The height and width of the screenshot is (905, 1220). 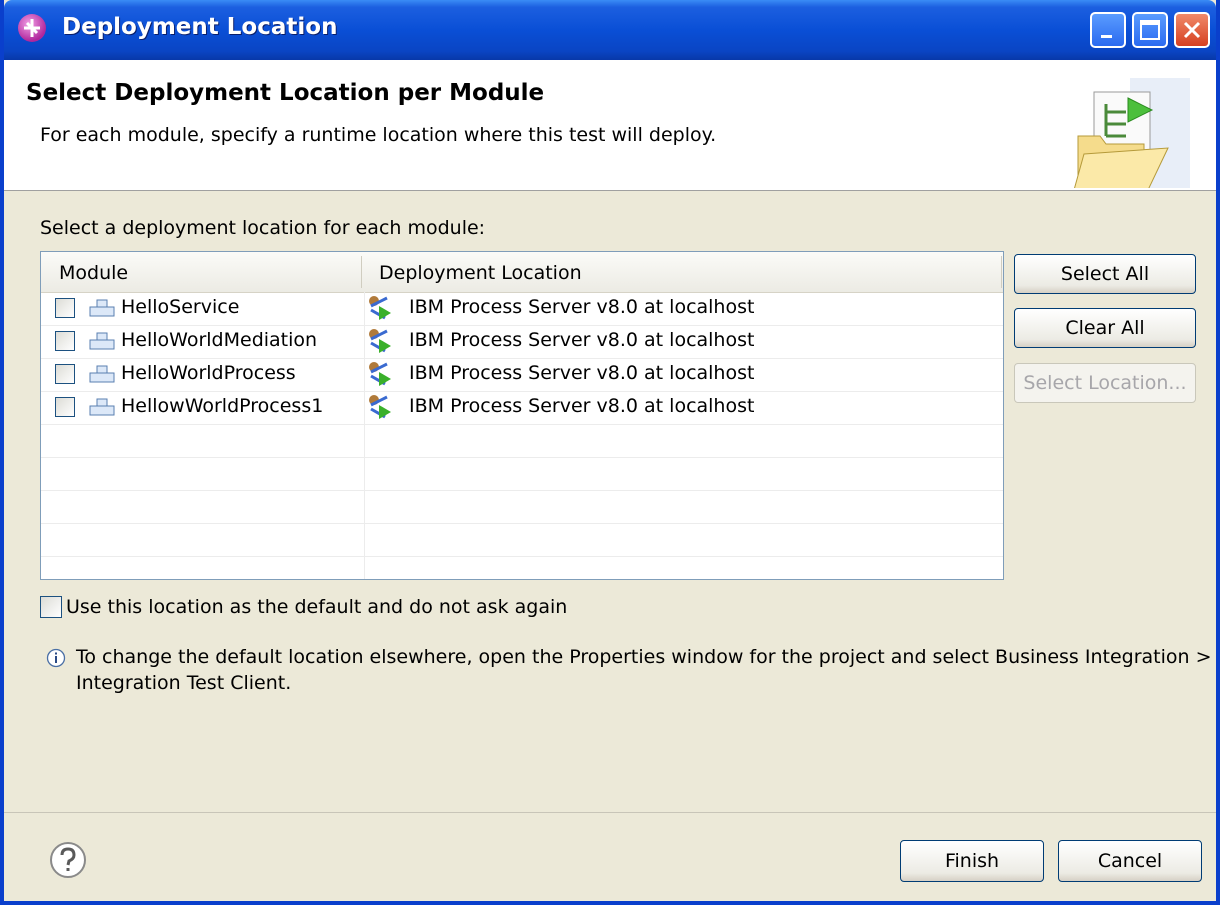 I want to click on minimize-icon, so click(x=1106, y=36).